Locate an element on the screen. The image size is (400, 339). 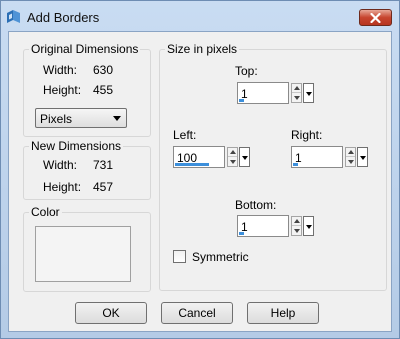
bottom-spinbox: 1 is located at coordinates (276, 226).